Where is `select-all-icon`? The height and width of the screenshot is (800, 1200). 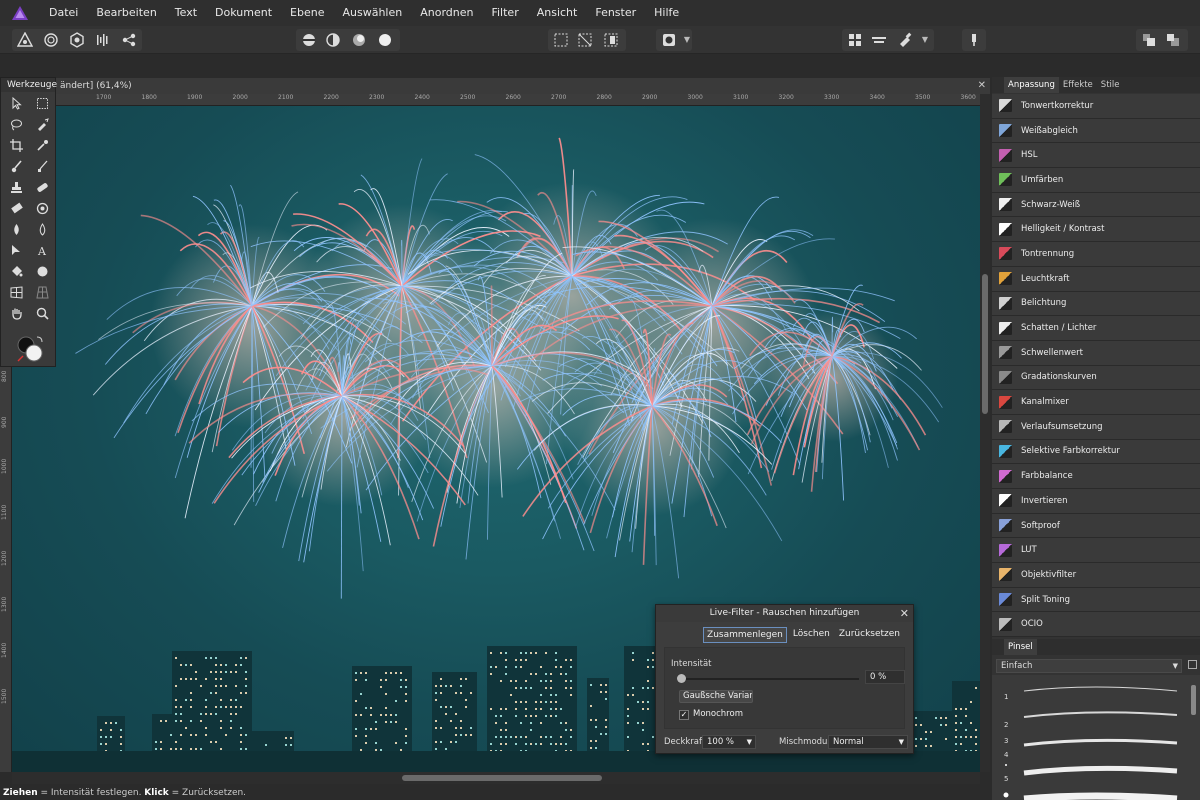
select-all-icon is located at coordinates (561, 40).